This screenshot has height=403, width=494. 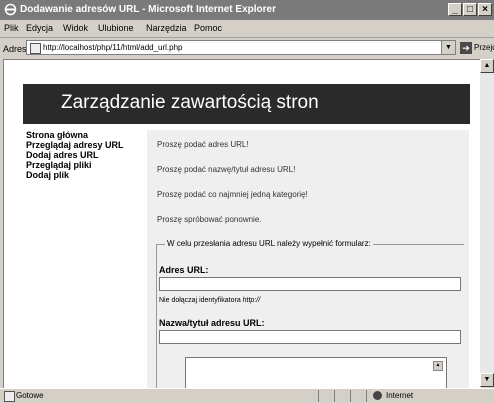 I want to click on title-label: Nazwa/tytuł adresu URL:, so click(x=212, y=323).